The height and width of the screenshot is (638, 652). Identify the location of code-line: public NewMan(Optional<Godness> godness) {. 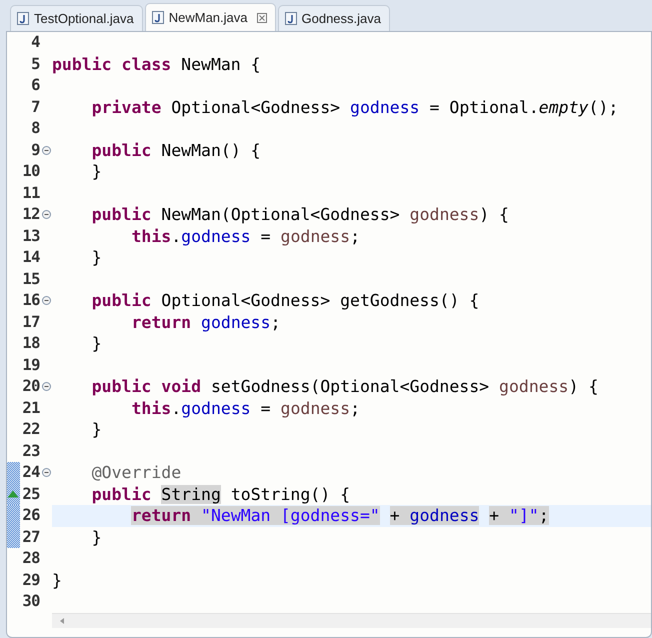
(300, 215).